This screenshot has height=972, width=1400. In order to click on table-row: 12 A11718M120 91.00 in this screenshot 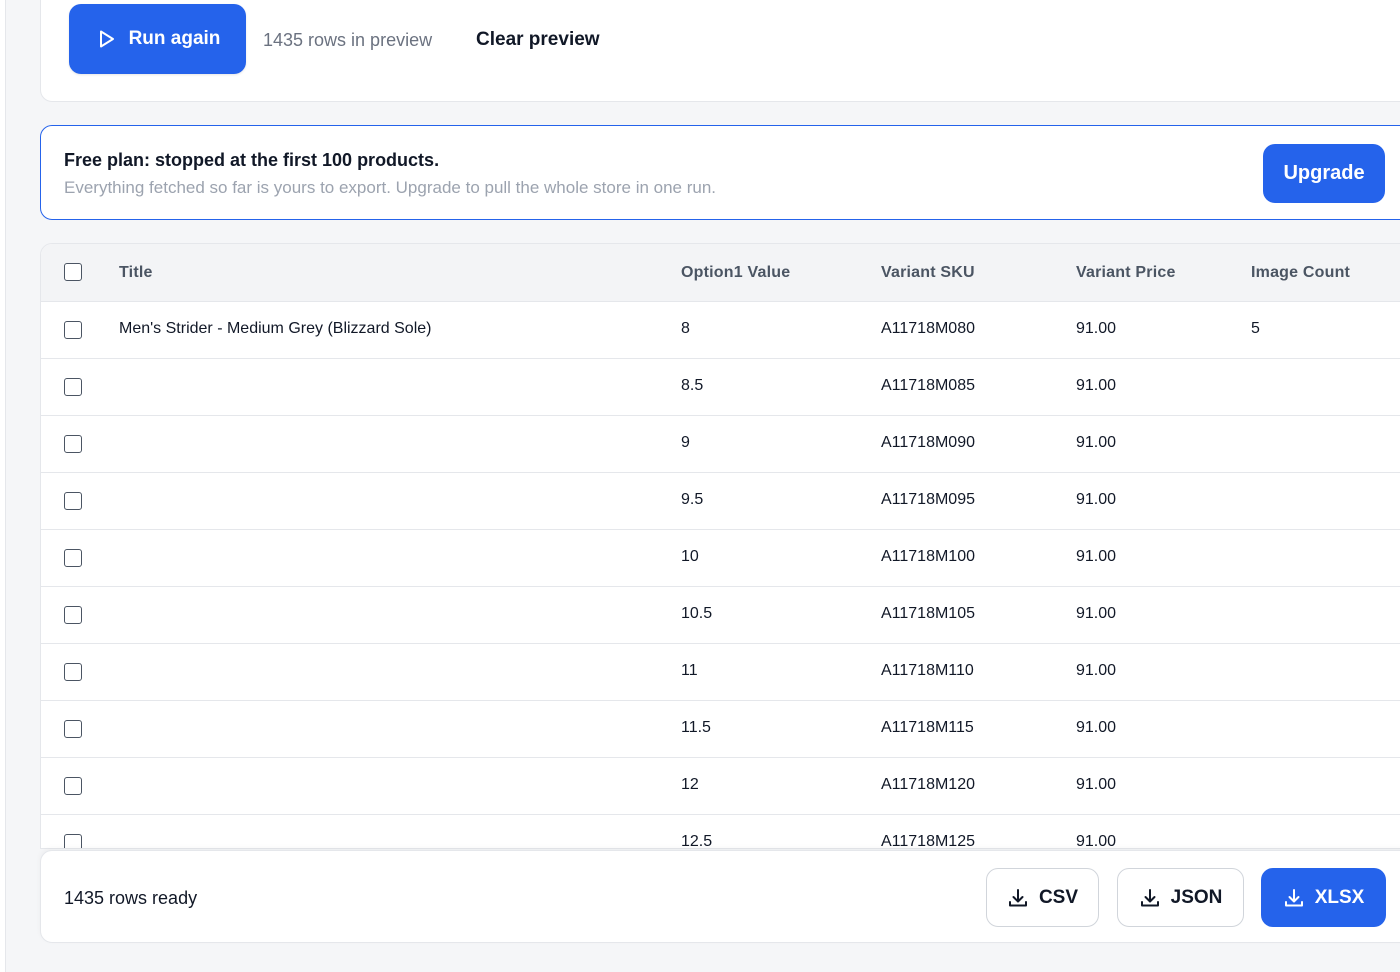, I will do `click(720, 786)`.